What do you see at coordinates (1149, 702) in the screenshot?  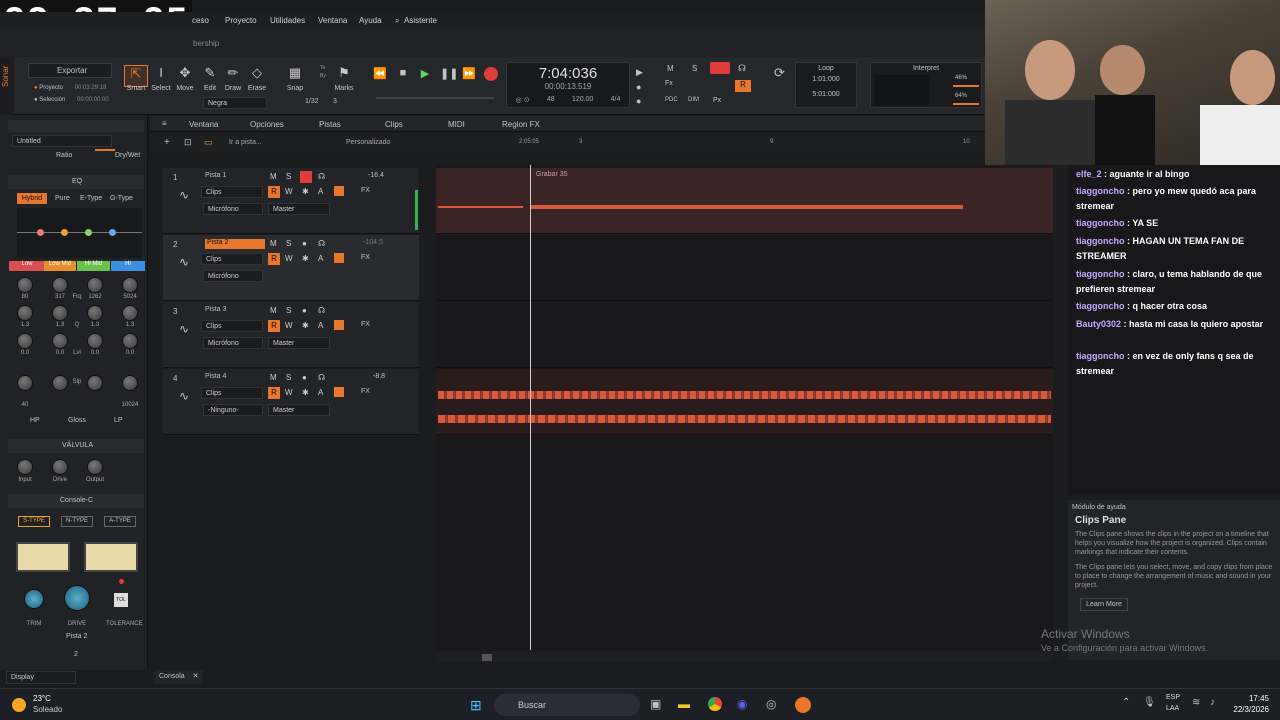 I see `mic-icon: 🎙` at bounding box center [1149, 702].